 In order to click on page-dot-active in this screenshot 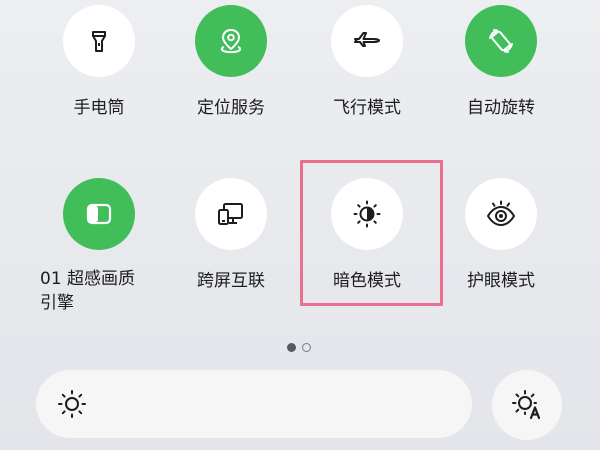, I will do `click(291, 347)`.